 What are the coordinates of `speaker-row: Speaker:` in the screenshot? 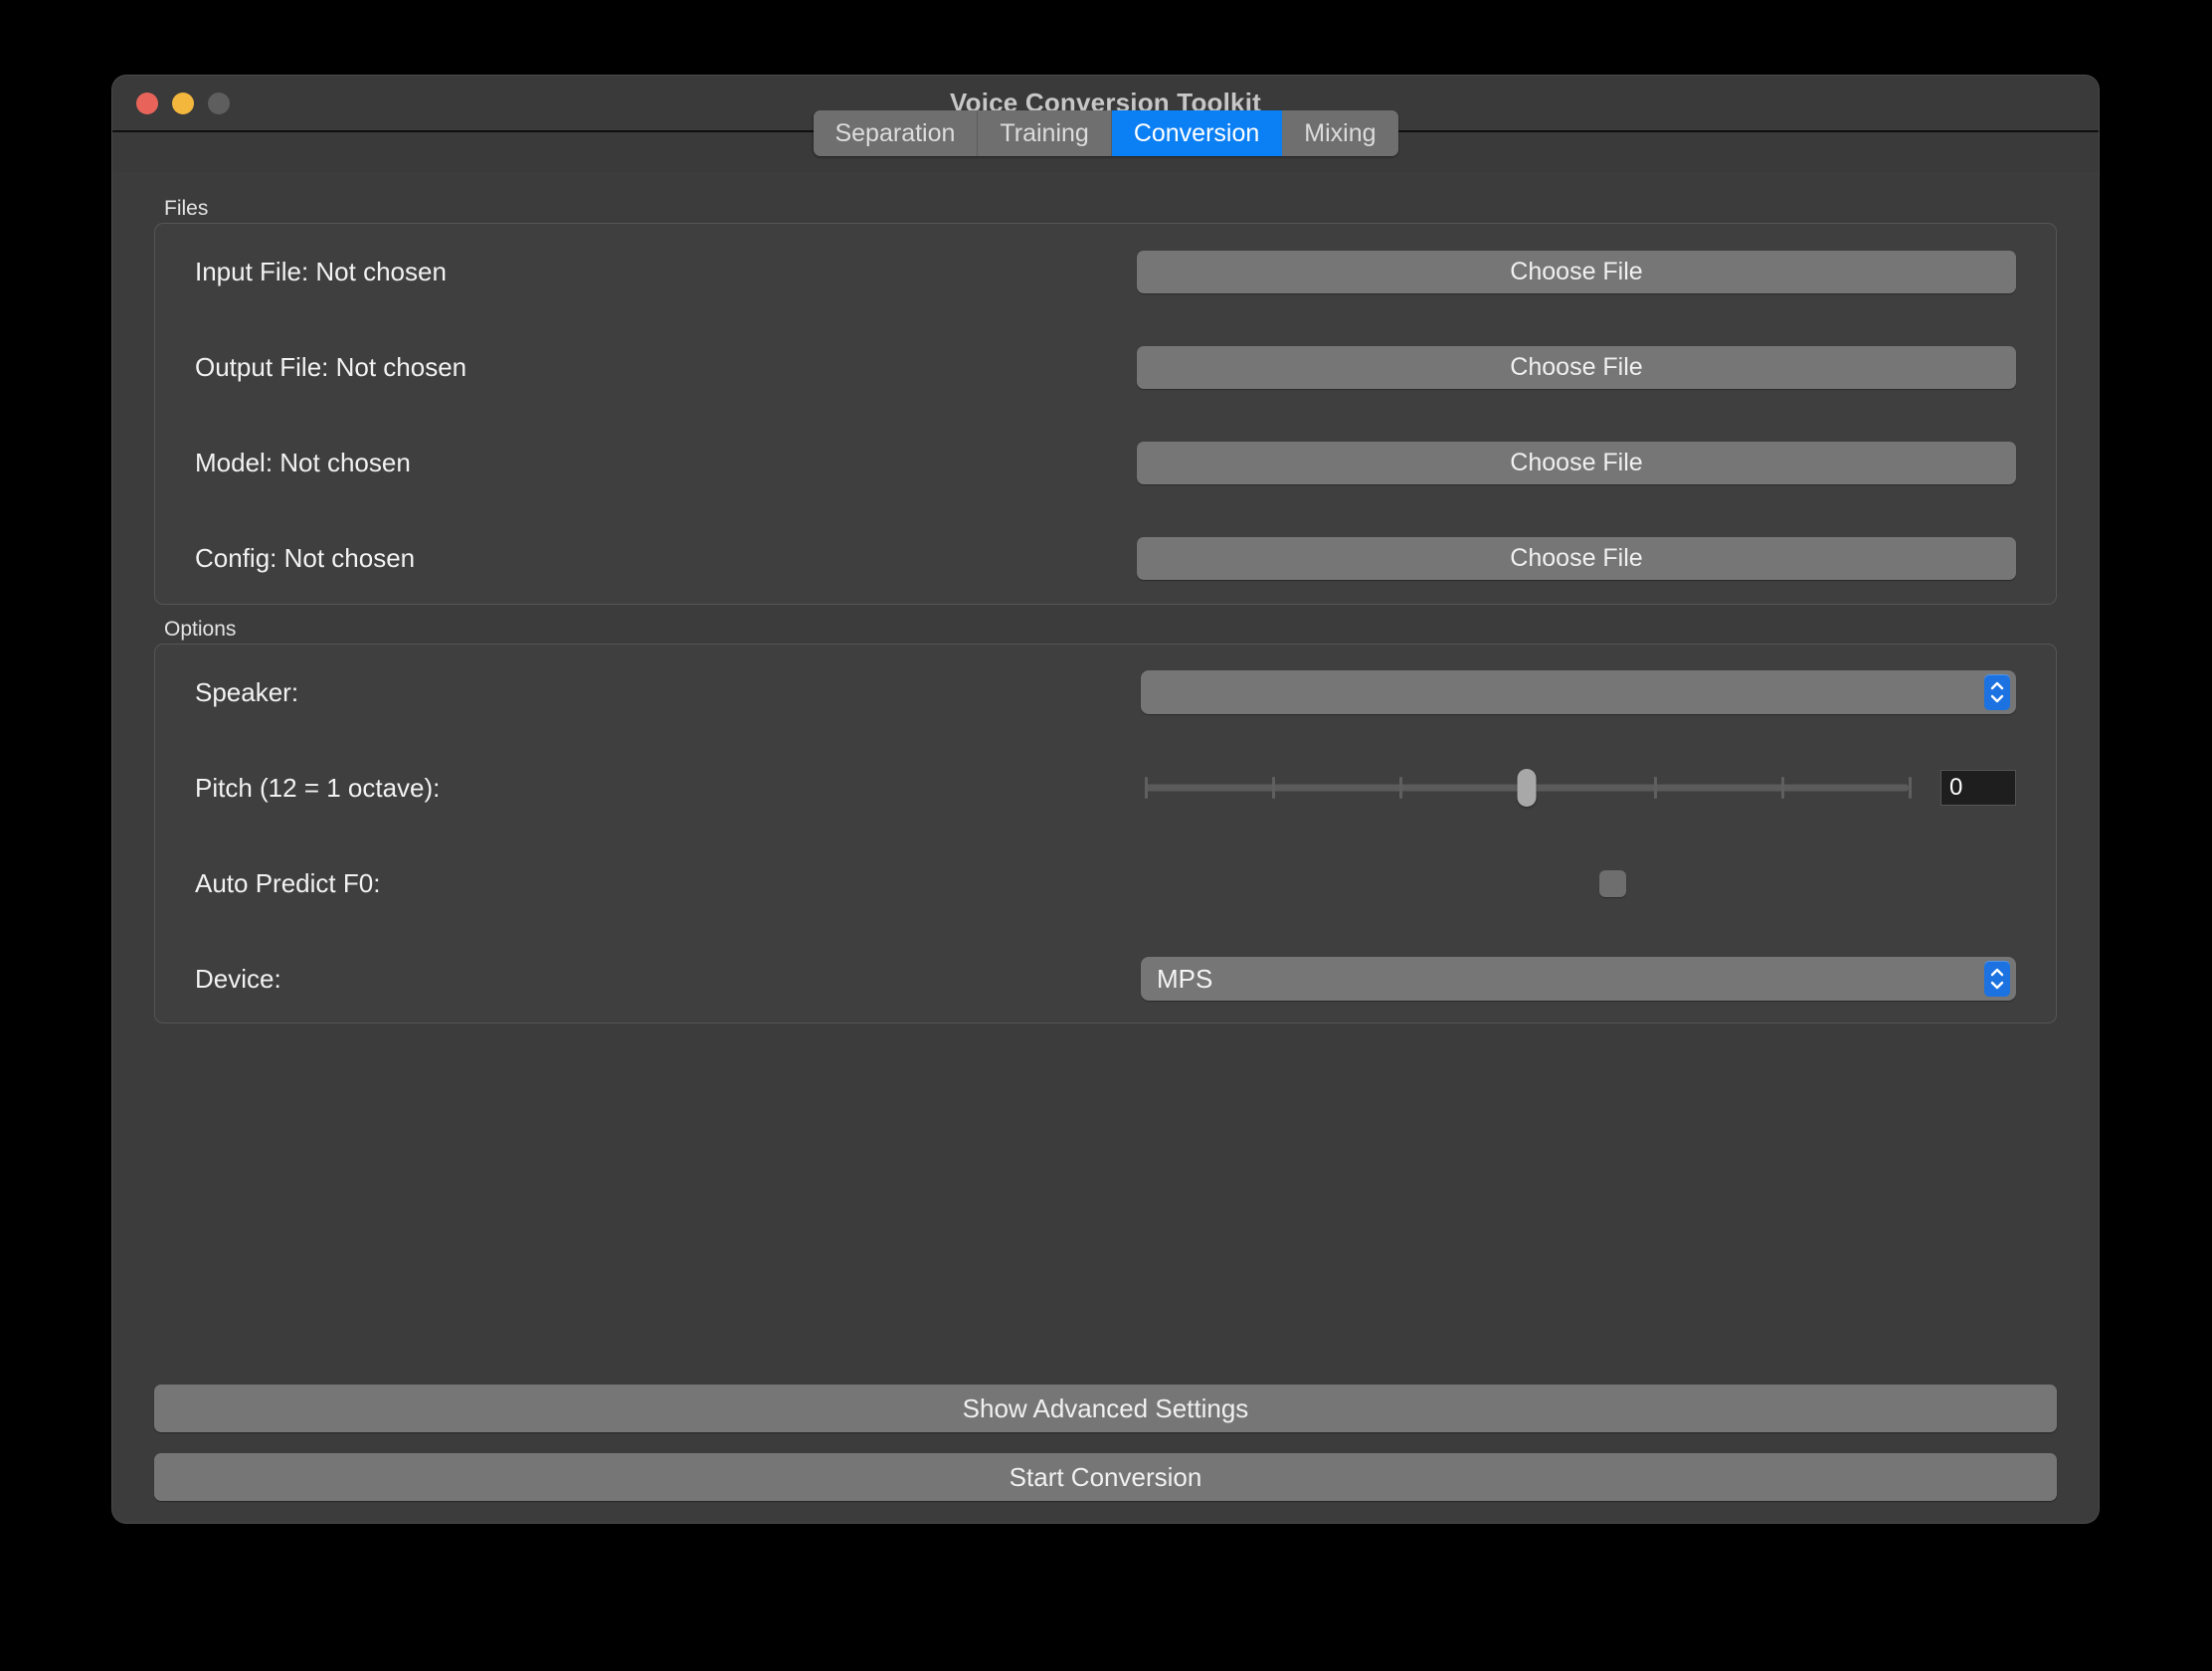 It's located at (1105, 692).